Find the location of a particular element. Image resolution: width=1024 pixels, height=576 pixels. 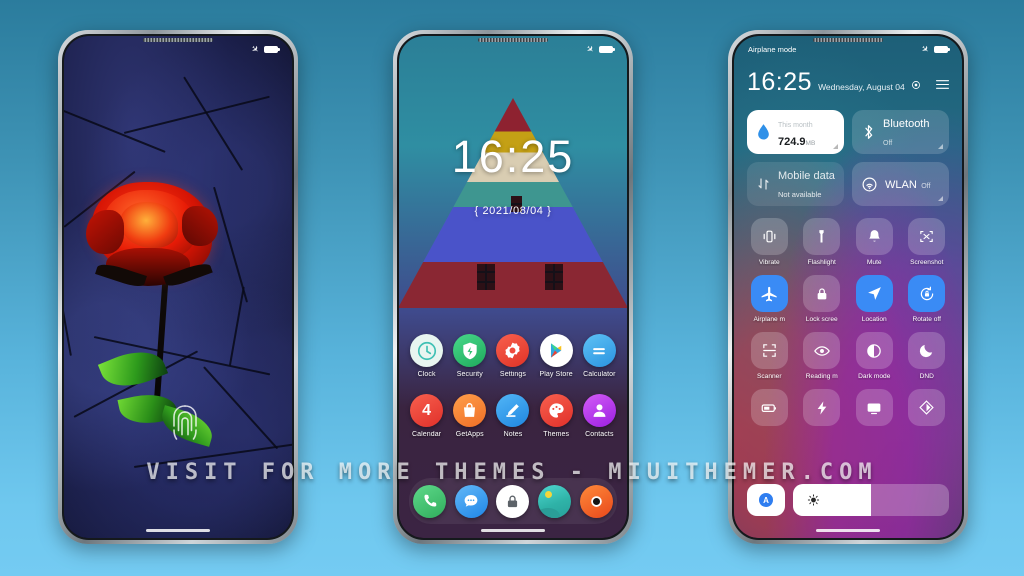

airplane-icon: ✈ is located at coordinates (925, 48).